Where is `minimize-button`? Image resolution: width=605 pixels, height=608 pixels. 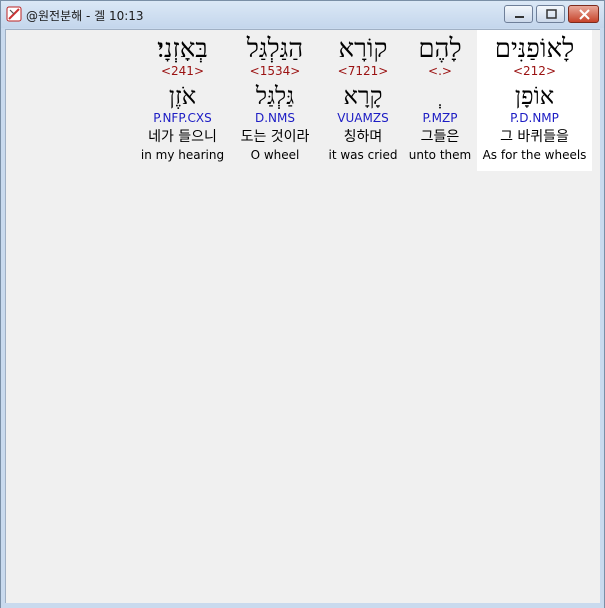 minimize-button is located at coordinates (518, 14).